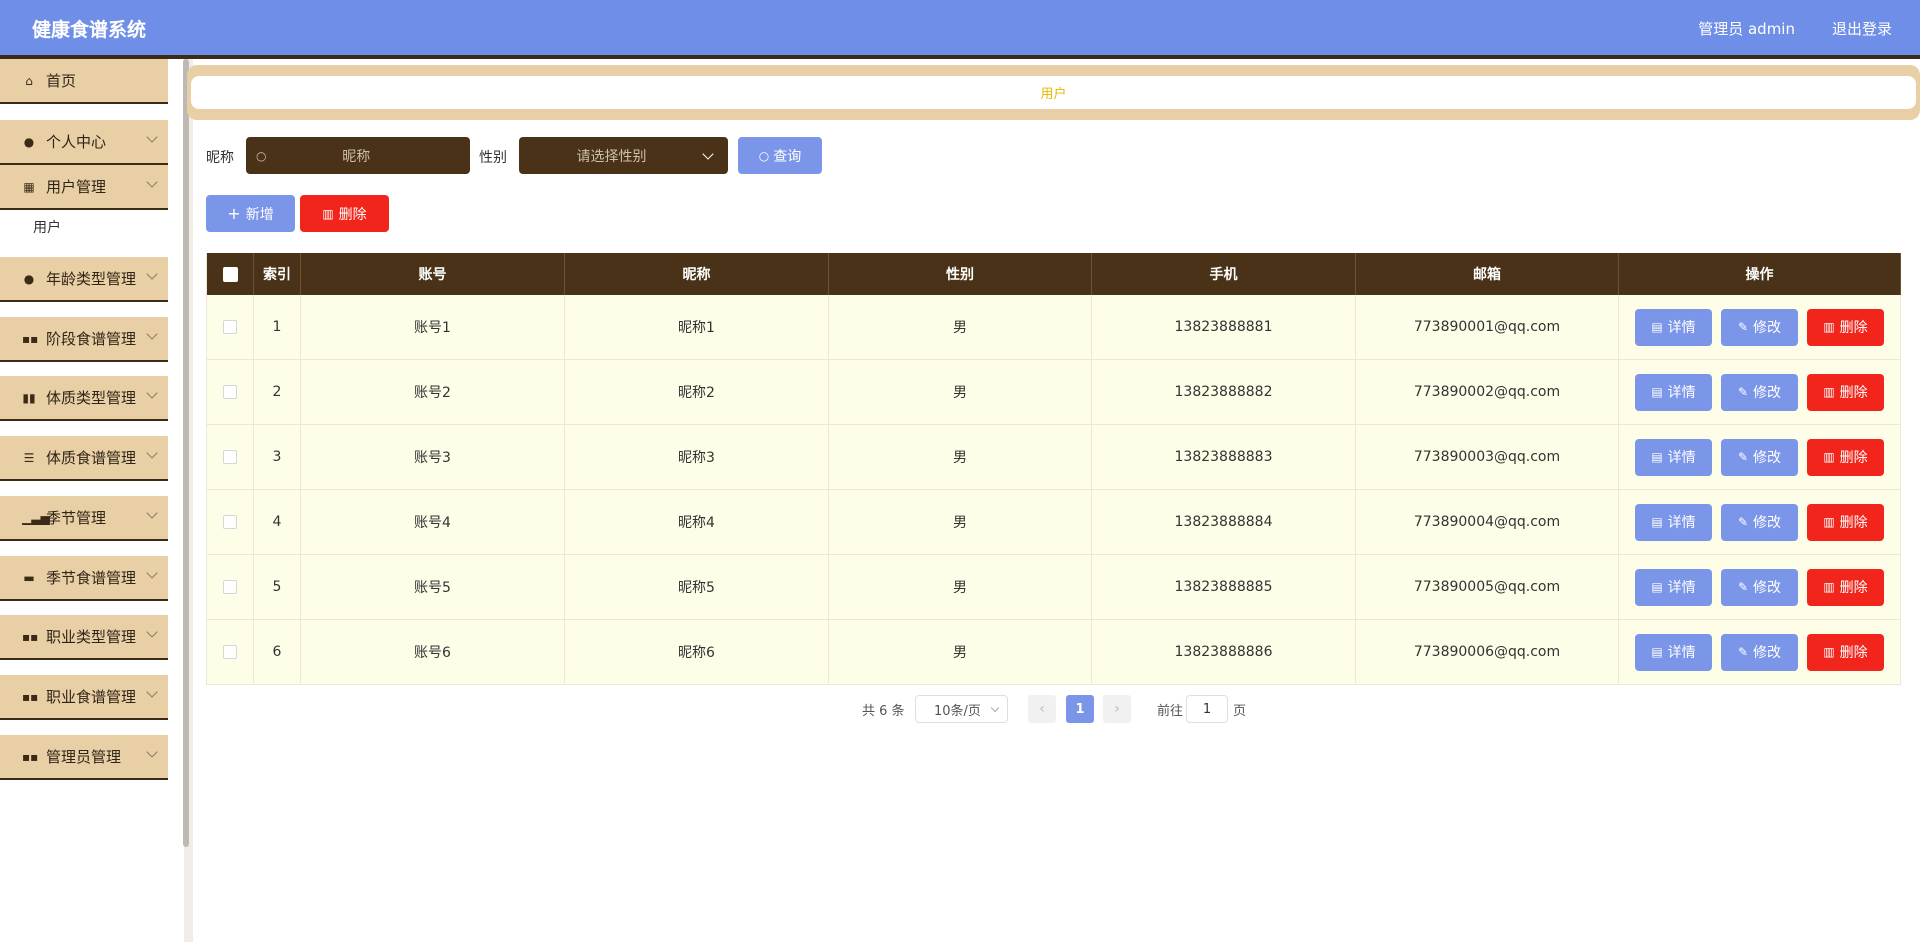  What do you see at coordinates (230, 274) in the screenshot?
I see `select-all-checkbox` at bounding box center [230, 274].